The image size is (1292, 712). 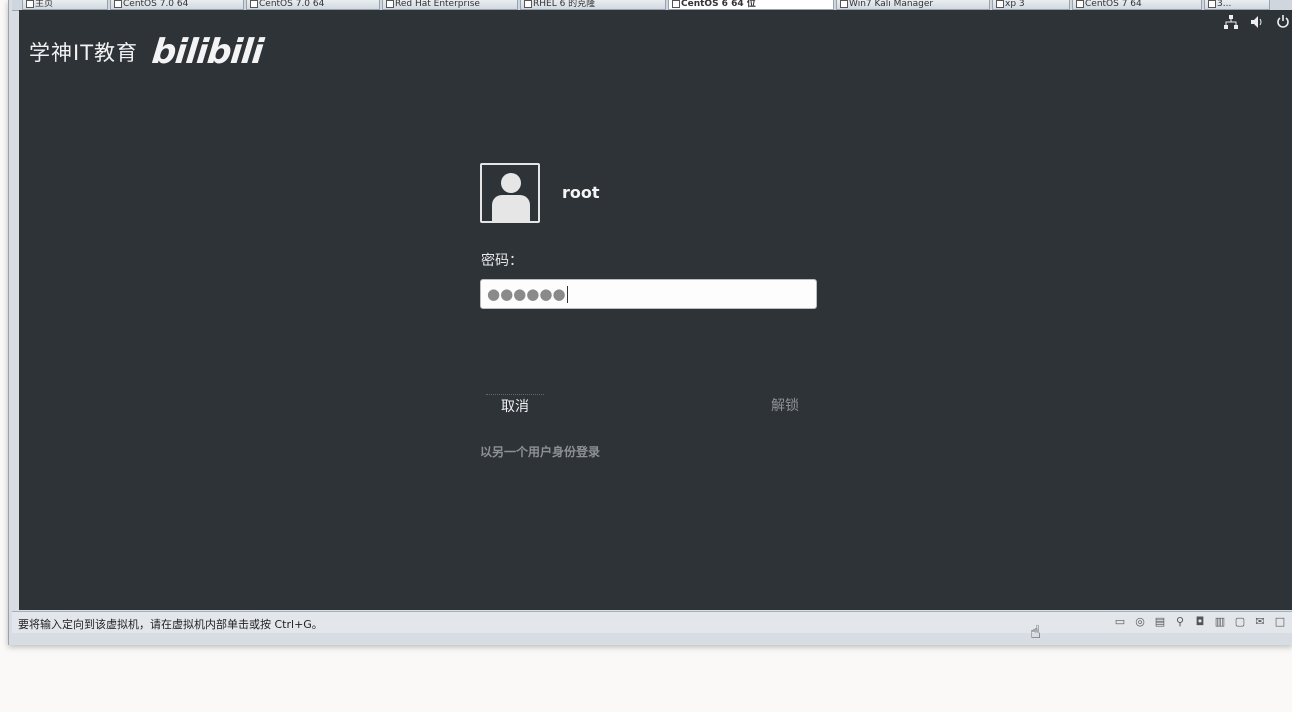 What do you see at coordinates (1160, 622) in the screenshot?
I see `network-adapter-icon: ▤` at bounding box center [1160, 622].